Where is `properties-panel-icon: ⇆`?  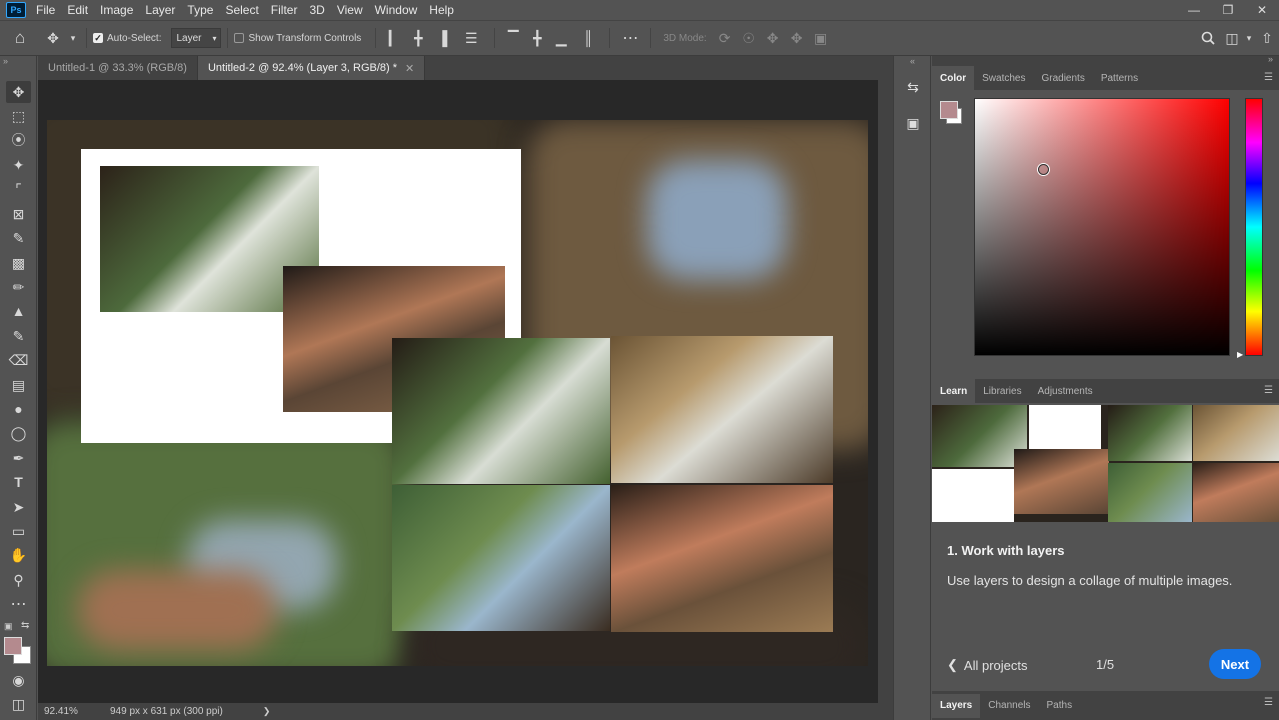
properties-panel-icon: ⇆ is located at coordinates (913, 87).